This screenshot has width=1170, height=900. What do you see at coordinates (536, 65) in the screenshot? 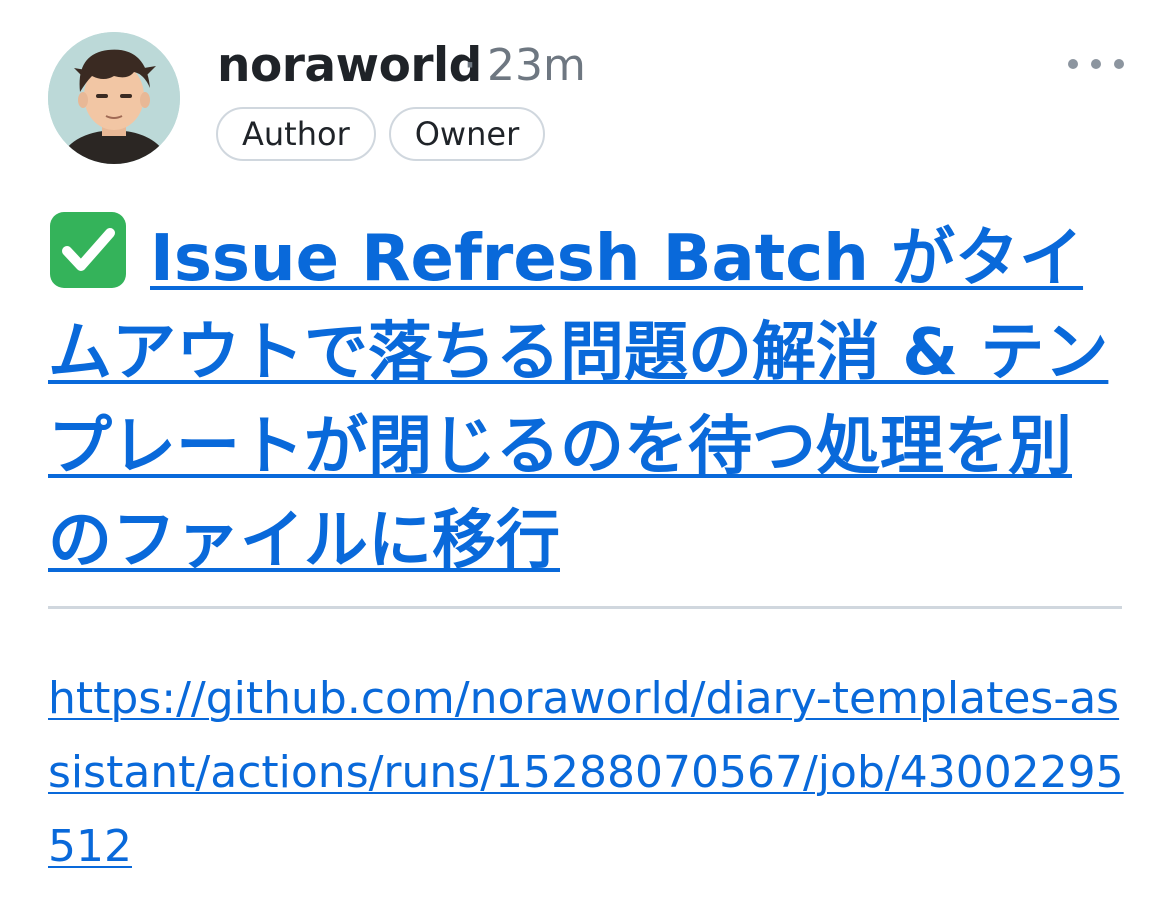
I see `timestamp: 23m` at bounding box center [536, 65].